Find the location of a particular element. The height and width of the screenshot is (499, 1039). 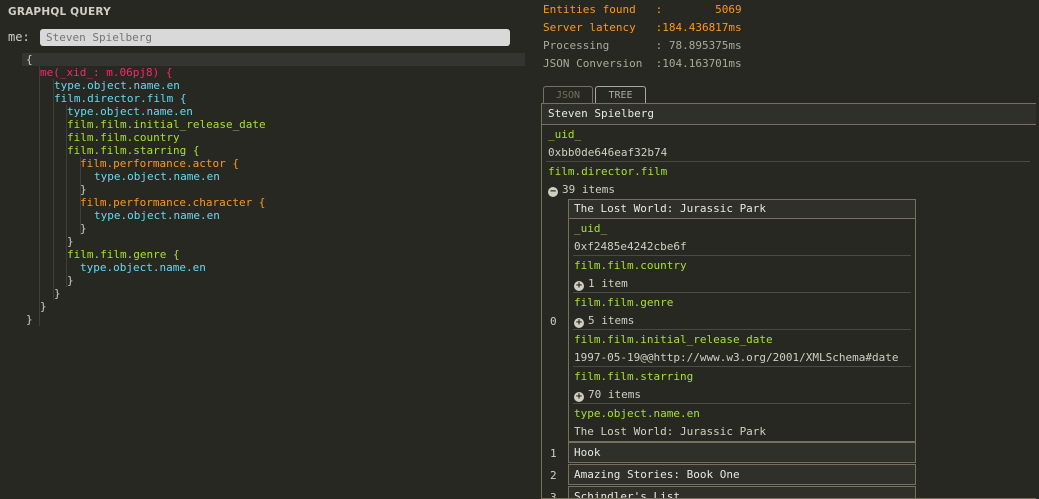

film-index: 1 is located at coordinates (553, 453).